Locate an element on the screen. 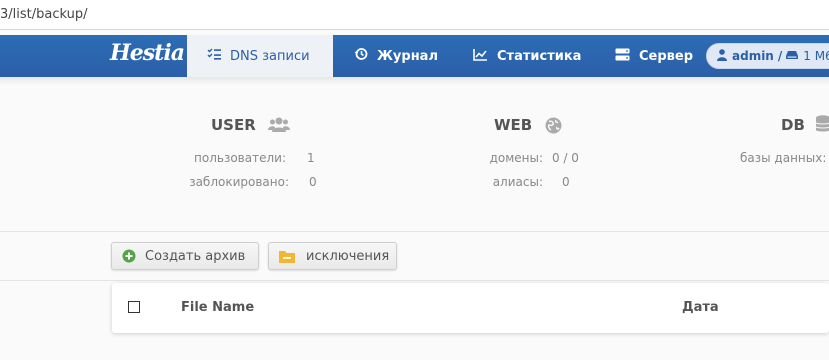 The image size is (829, 360). database-icon is located at coordinates (822, 126).